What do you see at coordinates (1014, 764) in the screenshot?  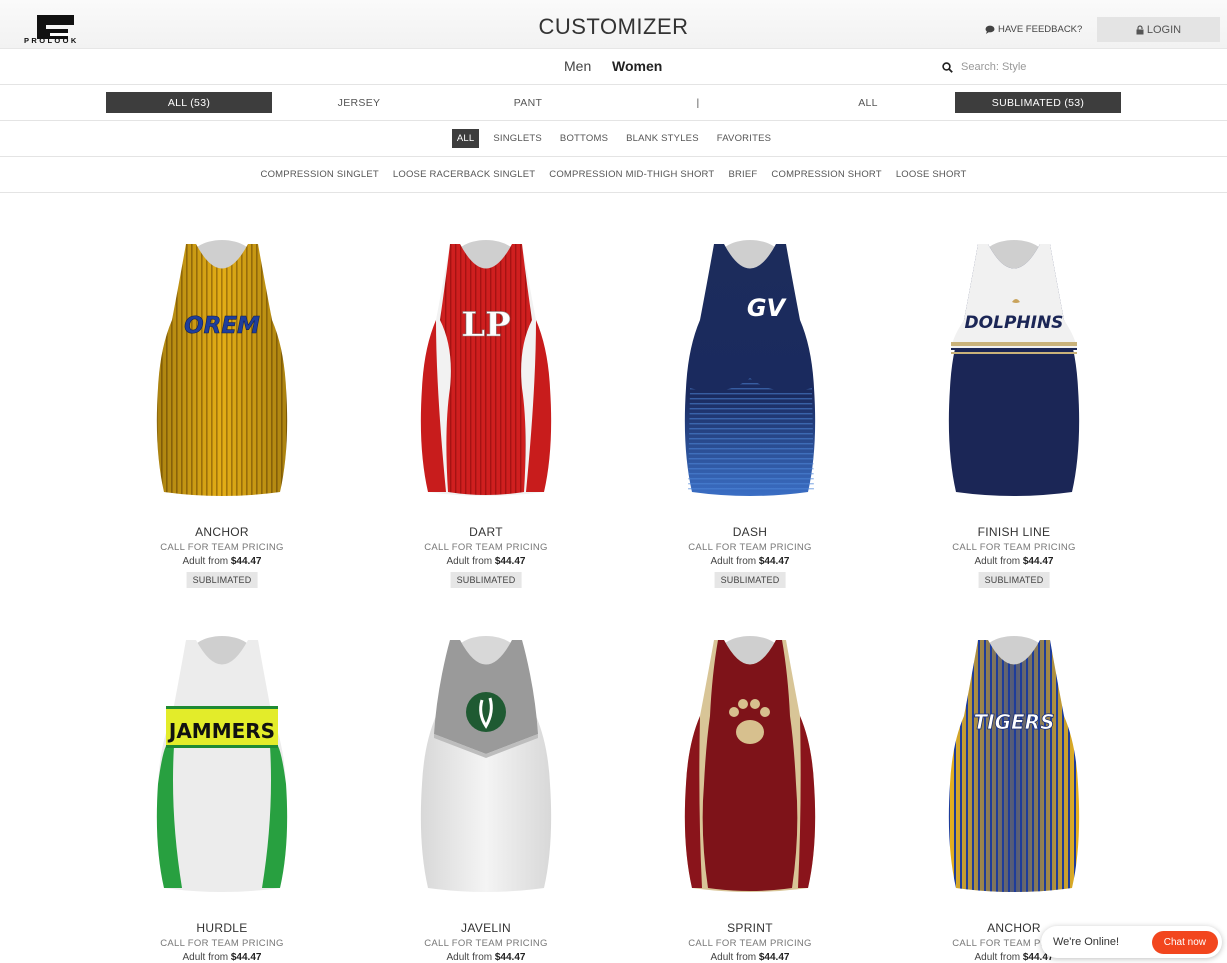 I see `singlet-image: TIGERS` at bounding box center [1014, 764].